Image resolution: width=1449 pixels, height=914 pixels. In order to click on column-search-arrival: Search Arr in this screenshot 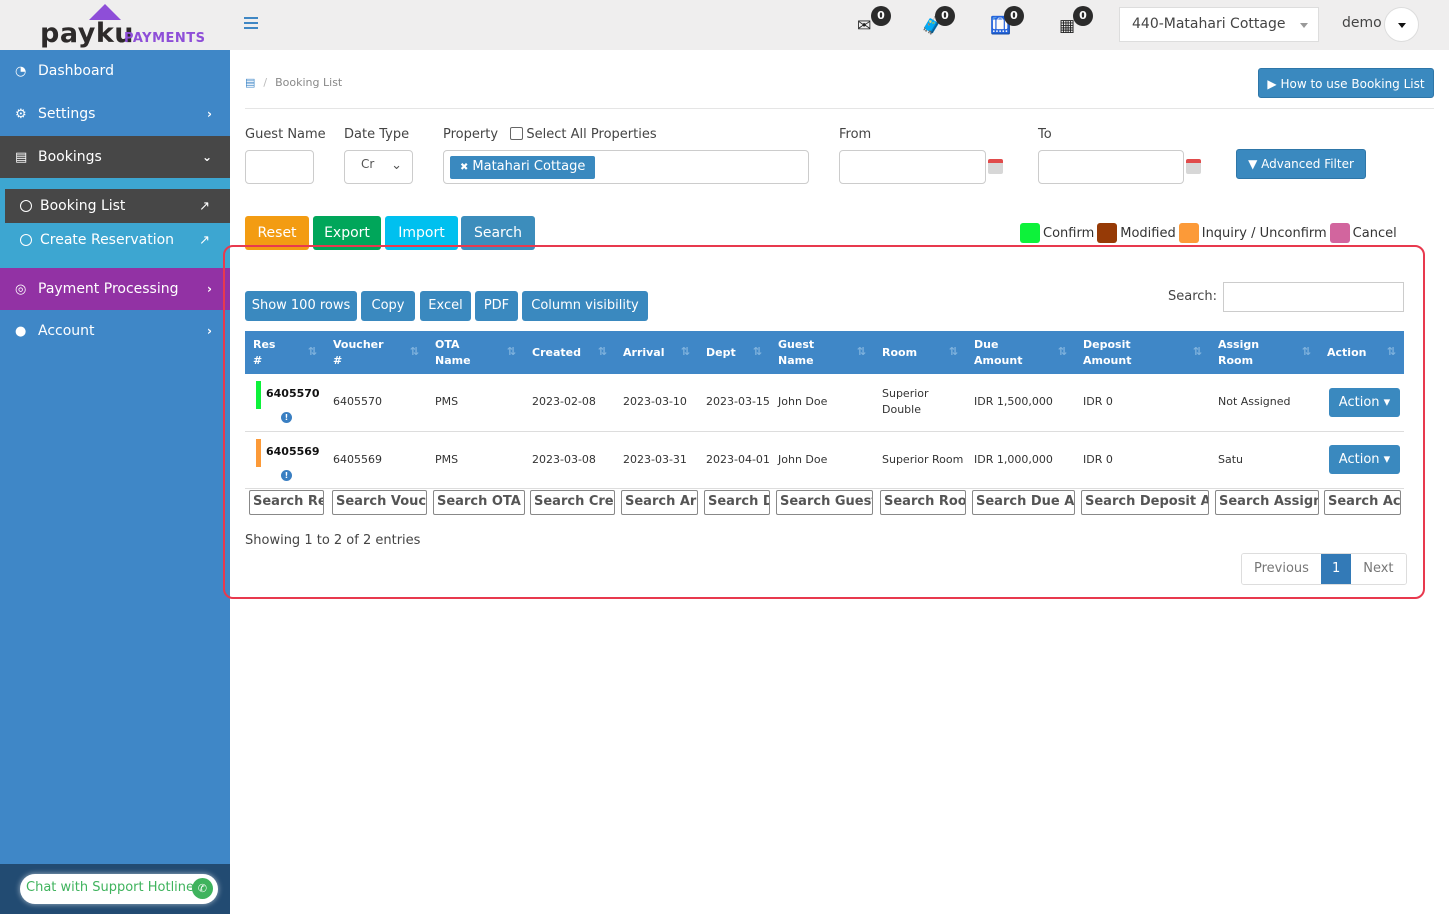, I will do `click(659, 502)`.